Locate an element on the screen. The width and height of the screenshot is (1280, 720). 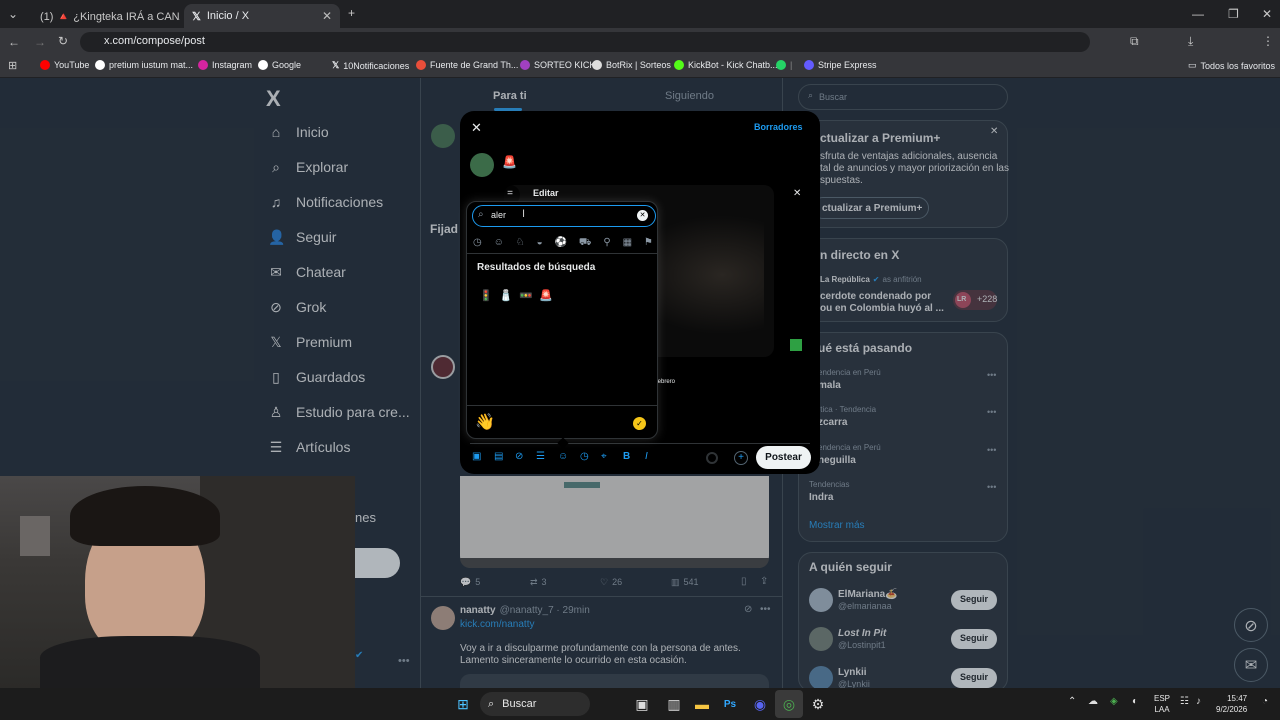
tray-icon: ◈ is located at coordinates (1114, 701).